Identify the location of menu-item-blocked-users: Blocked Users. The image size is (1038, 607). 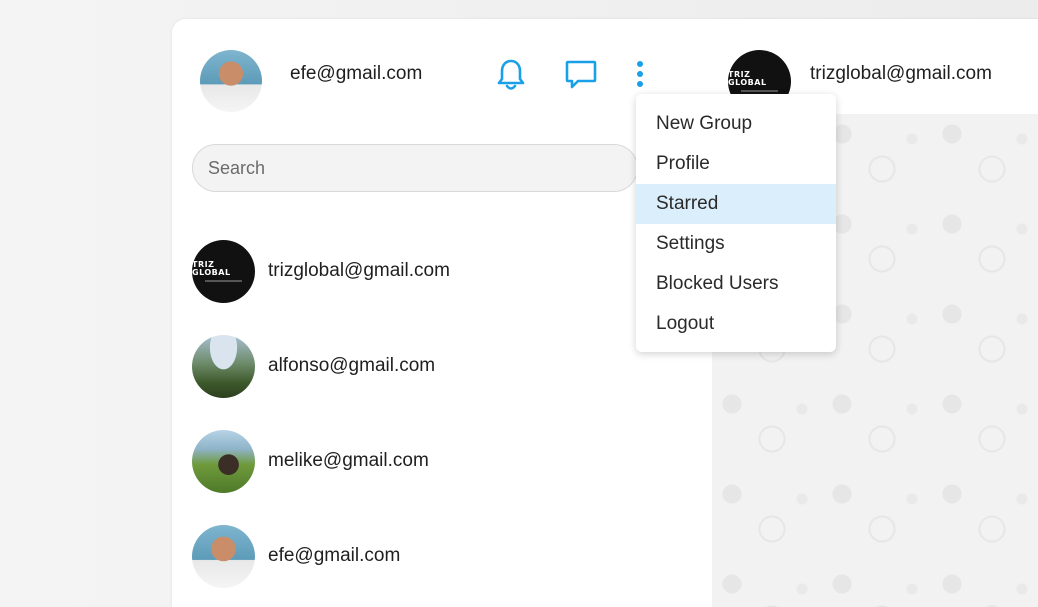
(736, 284).